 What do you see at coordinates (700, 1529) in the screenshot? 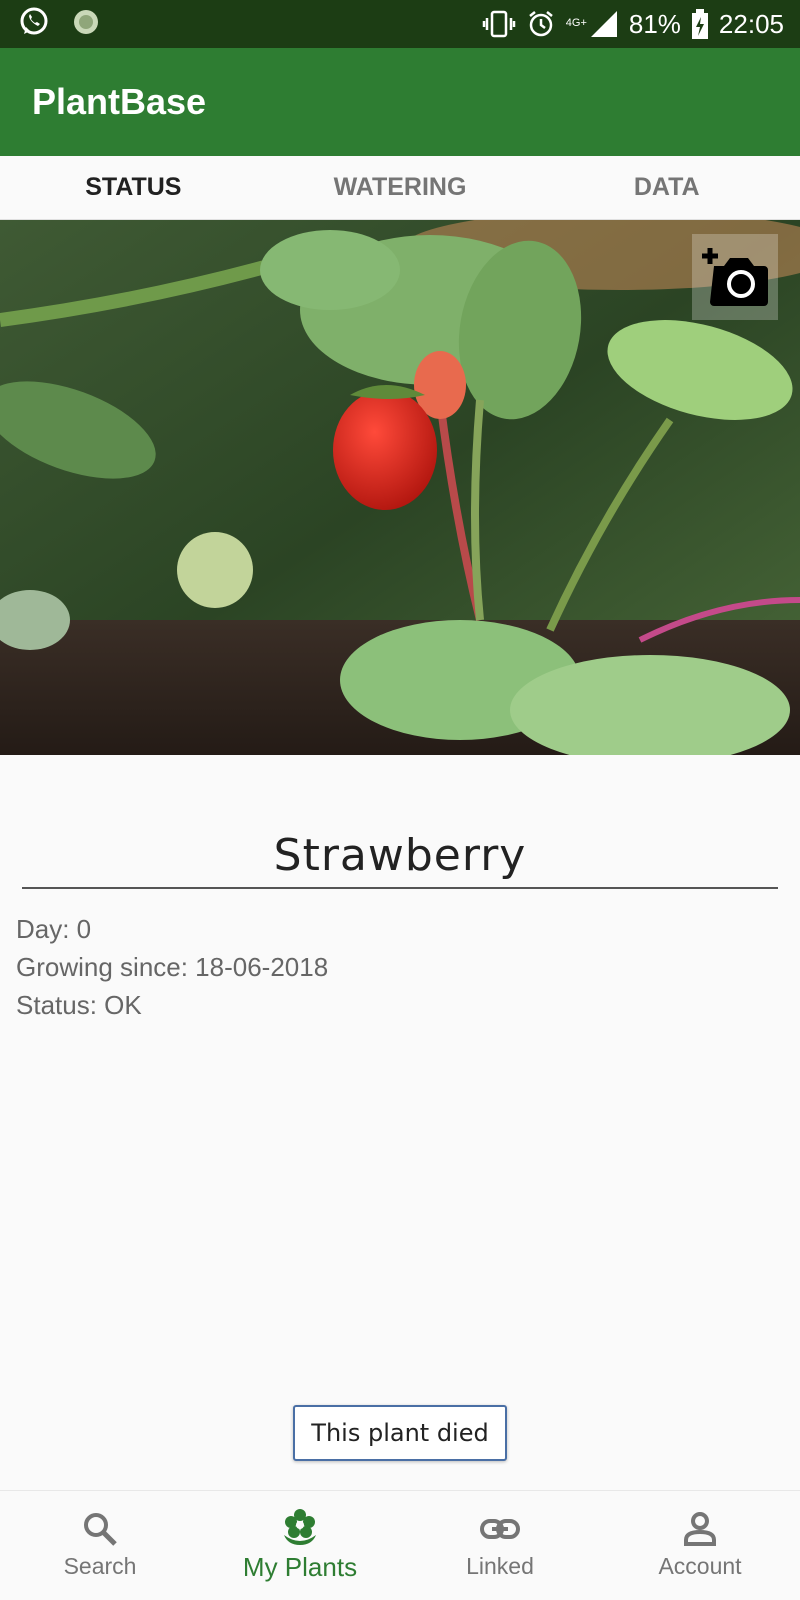
I see `account-icon` at bounding box center [700, 1529].